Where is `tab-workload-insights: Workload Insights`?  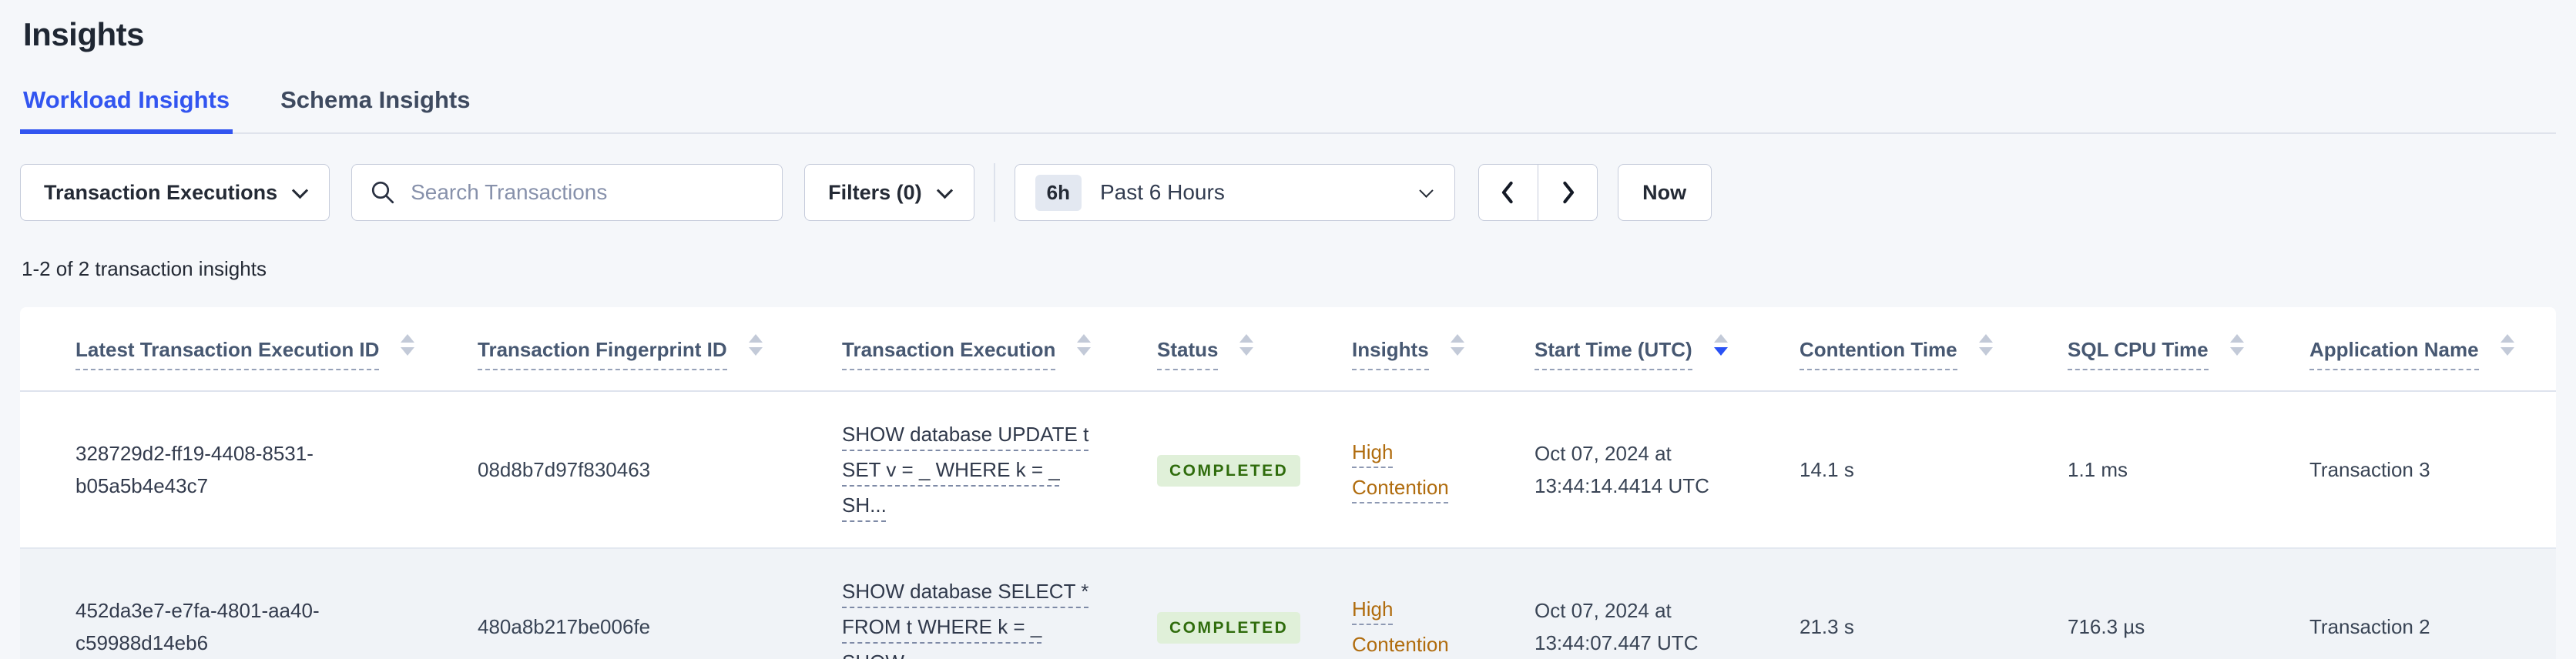 tab-workload-insights: Workload Insights is located at coordinates (126, 110).